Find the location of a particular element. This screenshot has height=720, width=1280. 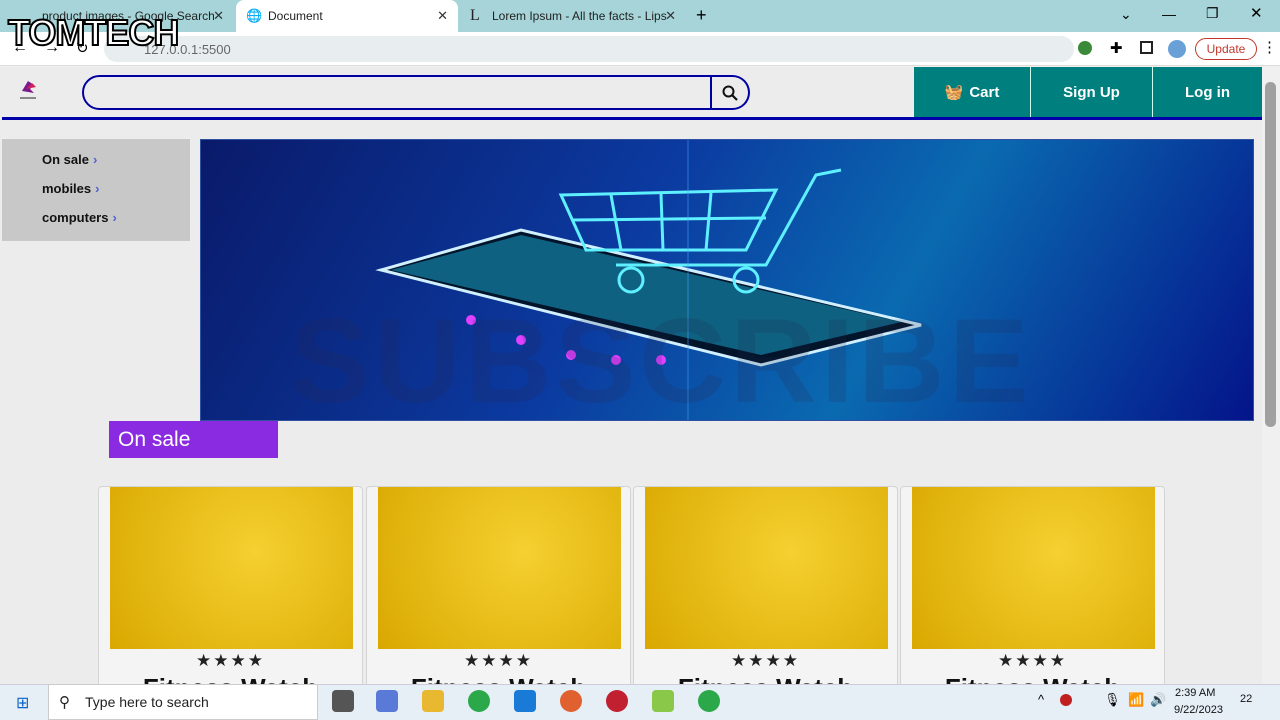

tab-lorem-ipsum: L Lorem Ipsum - All the facts - Lips ✕ is located at coordinates (573, 16).